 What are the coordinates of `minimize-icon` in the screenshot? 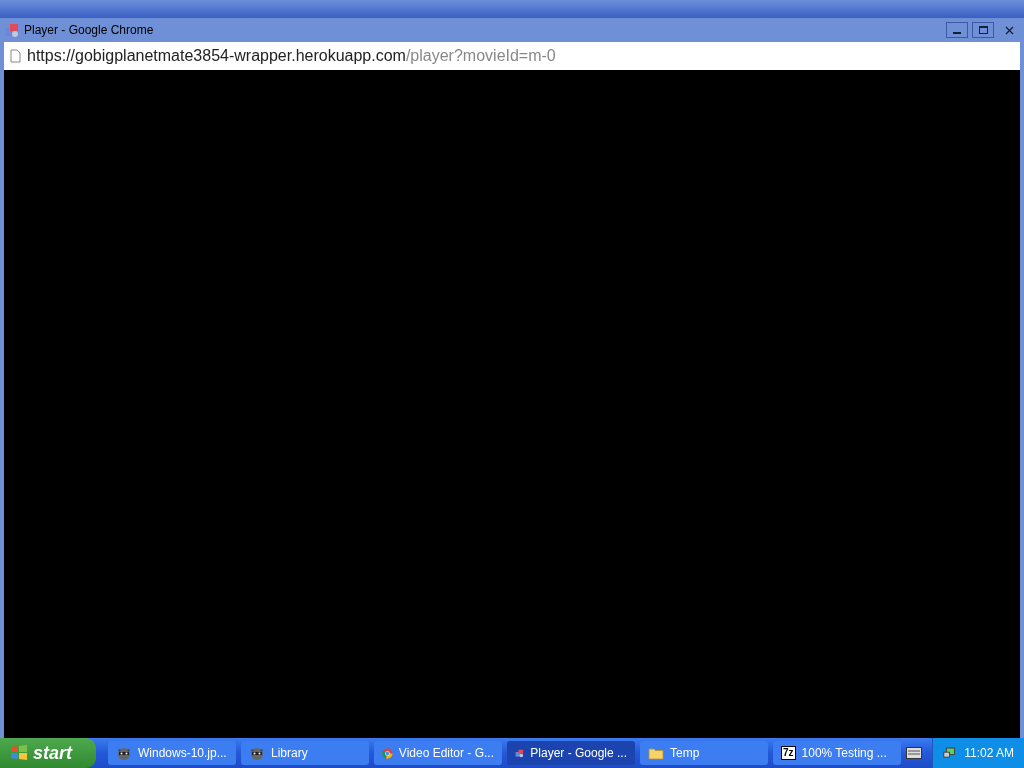 It's located at (957, 33).